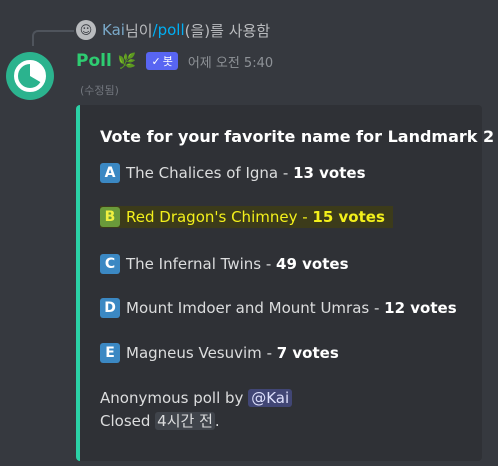  Describe the element at coordinates (312, 264) in the screenshot. I see `option-votes: 49 votes` at that location.